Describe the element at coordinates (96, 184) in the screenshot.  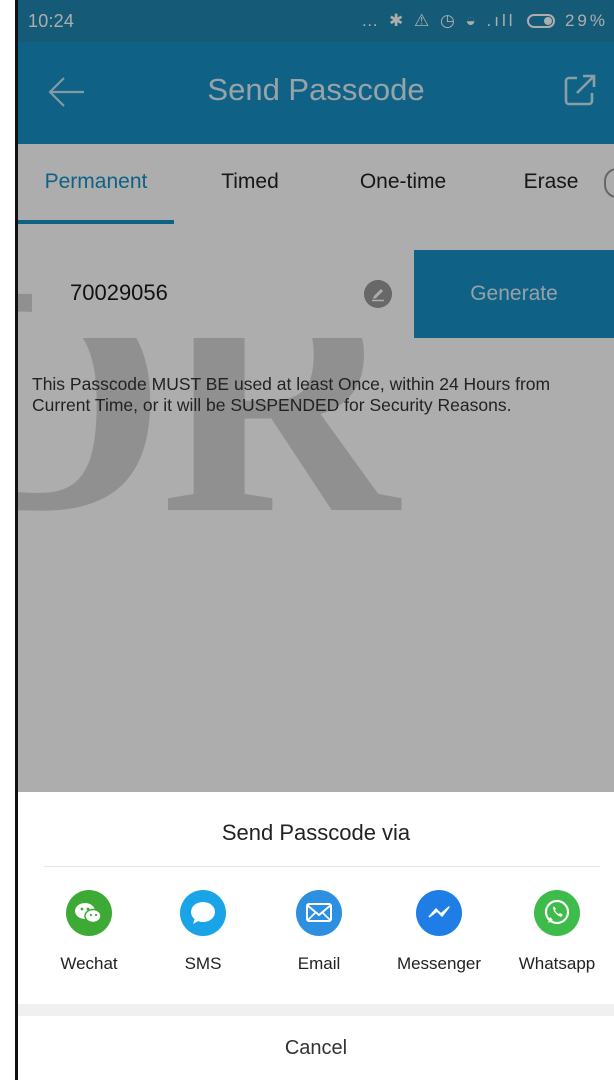
I see `tab-permanent: Permanent` at that location.